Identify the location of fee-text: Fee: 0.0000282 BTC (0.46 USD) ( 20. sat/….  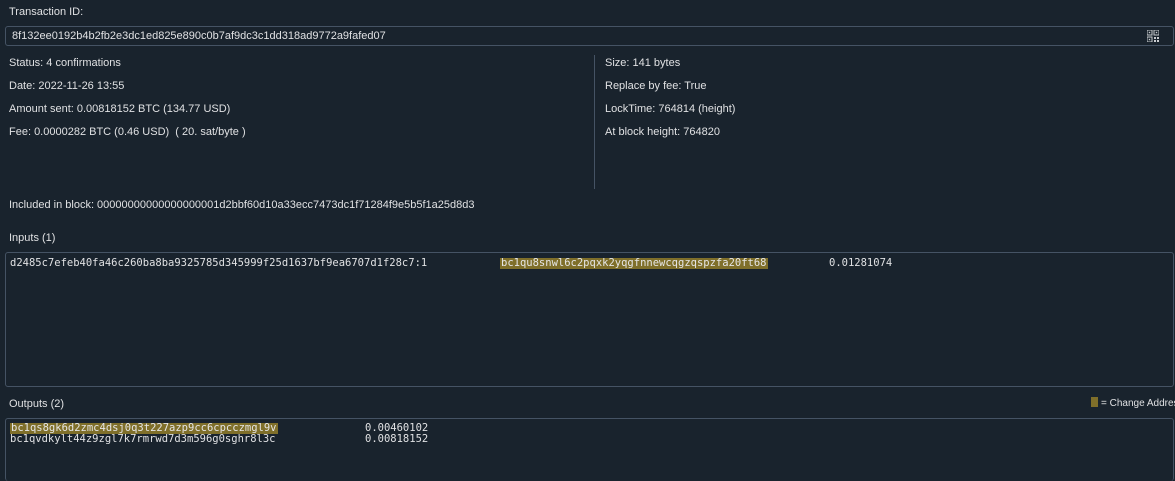
(127, 132).